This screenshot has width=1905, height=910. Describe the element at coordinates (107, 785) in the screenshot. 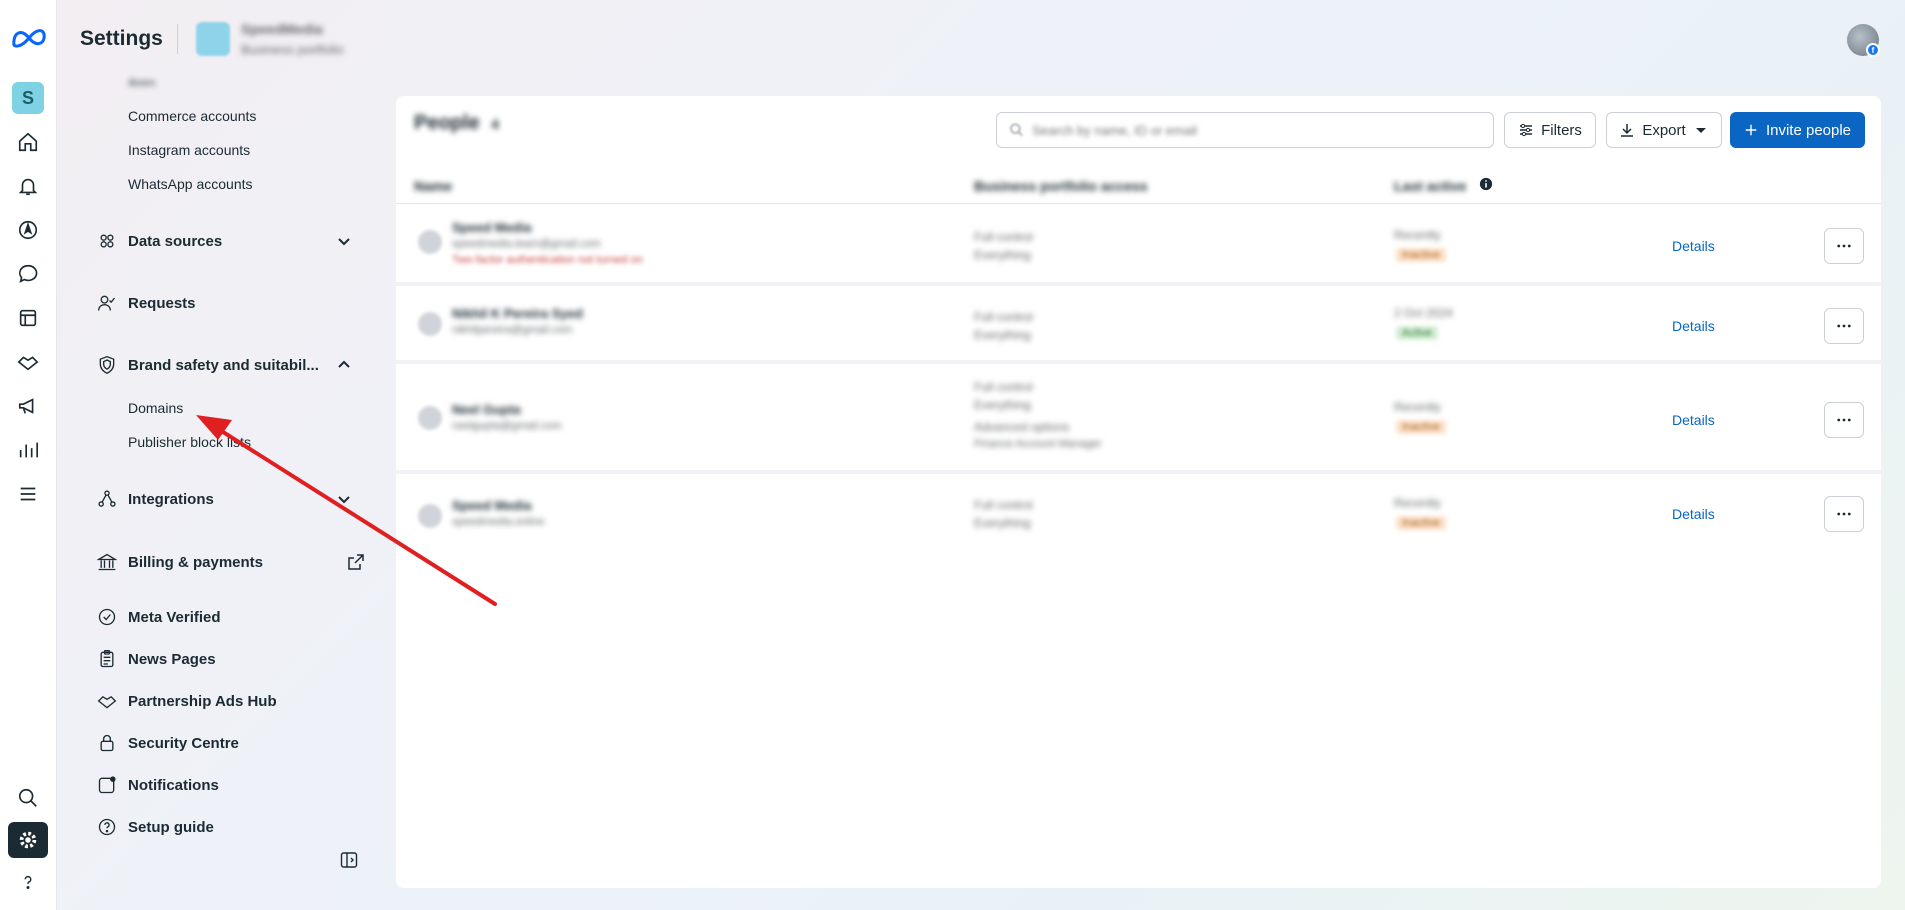

I see `notification-square-icon` at that location.